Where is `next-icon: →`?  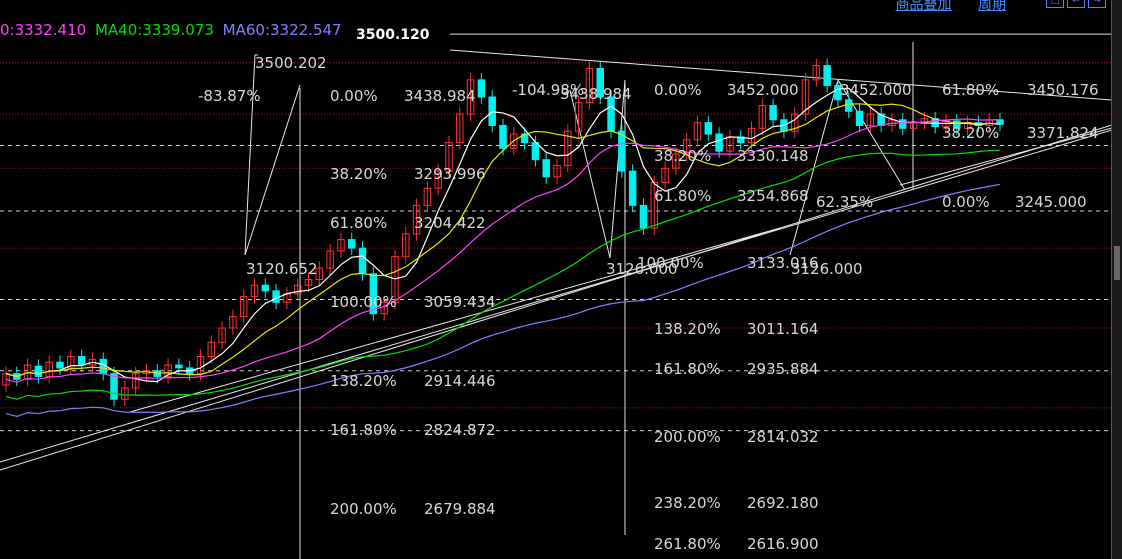 next-icon: → is located at coordinates (1097, 4).